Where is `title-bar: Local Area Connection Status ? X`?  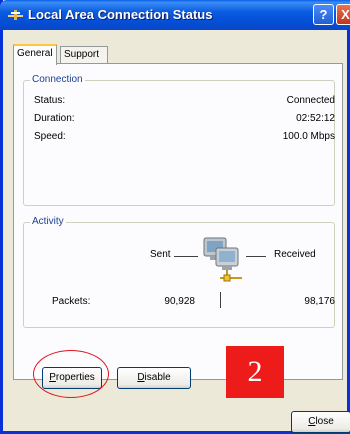
title-bar: Local Area Connection Status ? X is located at coordinates (175, 15).